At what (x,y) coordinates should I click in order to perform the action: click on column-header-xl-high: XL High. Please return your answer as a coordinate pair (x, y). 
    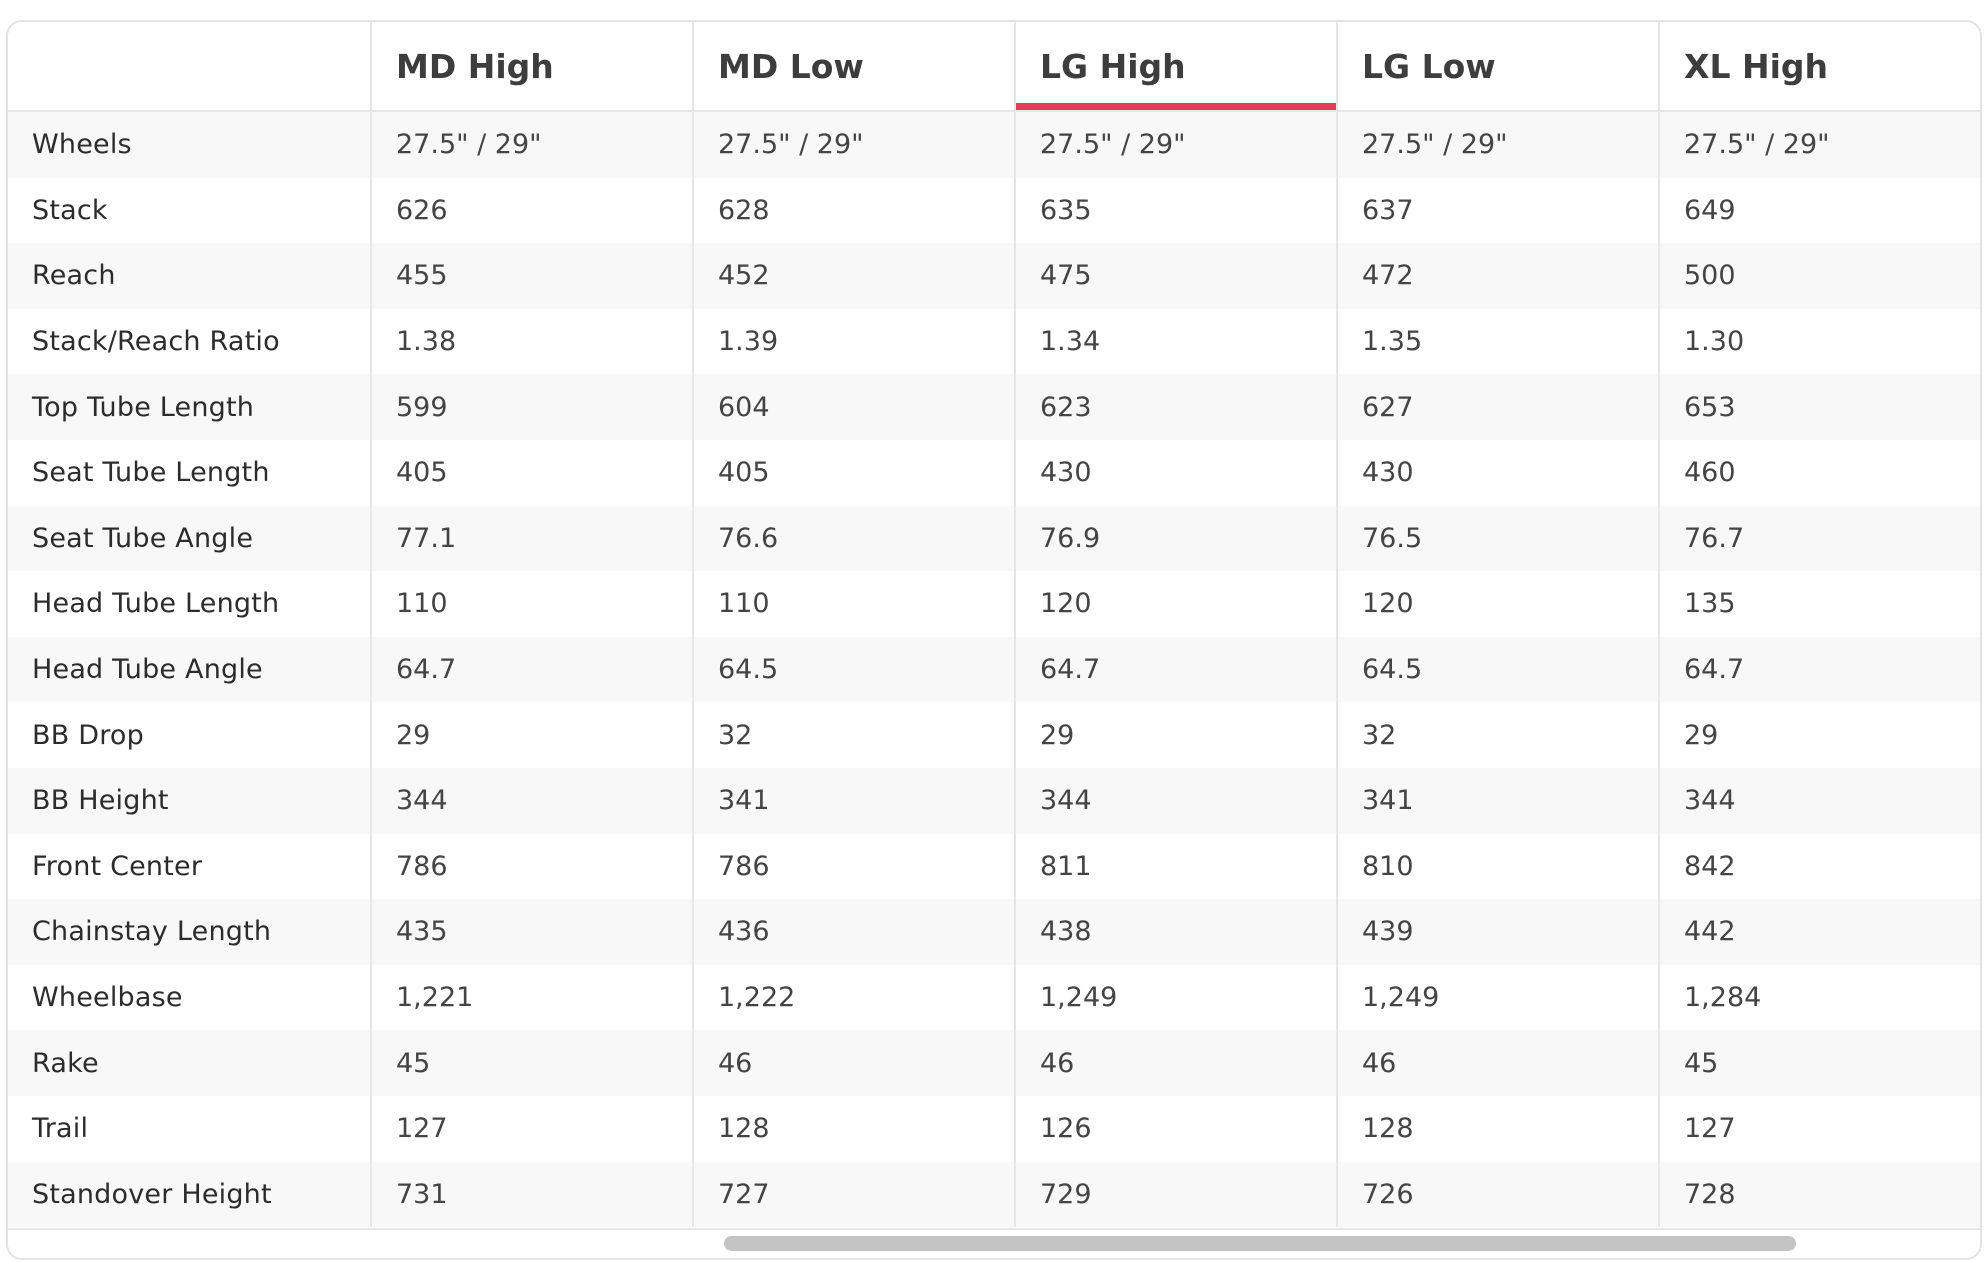
    Looking at the image, I should click on (1819, 66).